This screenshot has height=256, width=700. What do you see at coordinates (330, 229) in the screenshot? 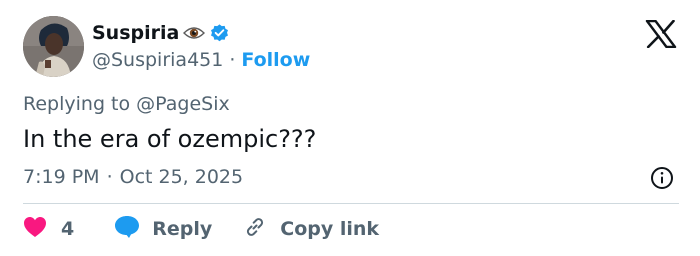
I see `copy-link-label: Copy link` at bounding box center [330, 229].